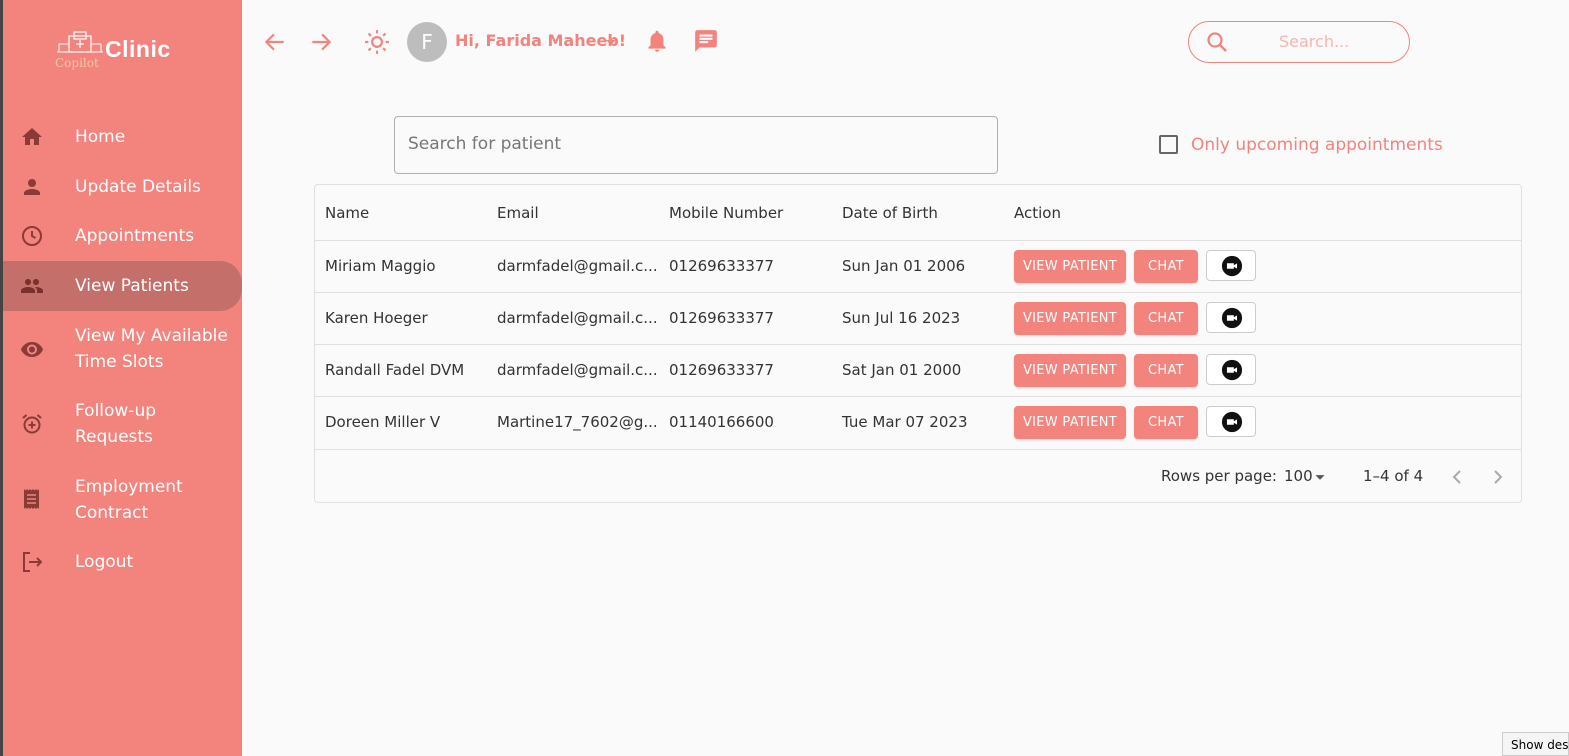  I want to click on alarm-add-icon, so click(32, 424).